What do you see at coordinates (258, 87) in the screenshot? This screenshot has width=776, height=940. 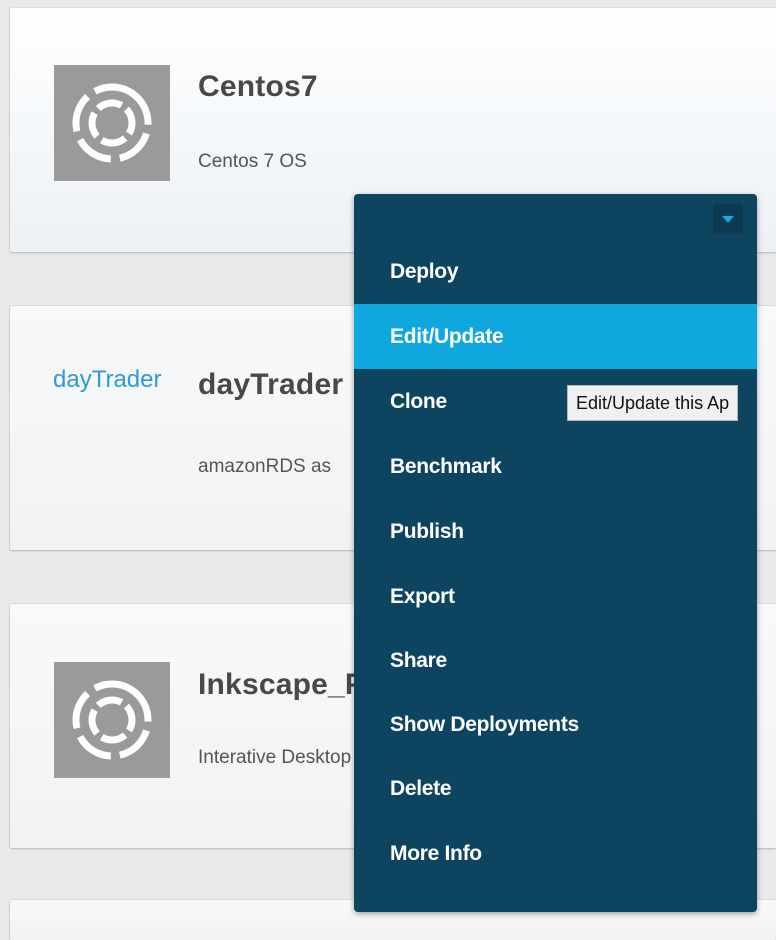 I see `app-title: Centos7` at bounding box center [258, 87].